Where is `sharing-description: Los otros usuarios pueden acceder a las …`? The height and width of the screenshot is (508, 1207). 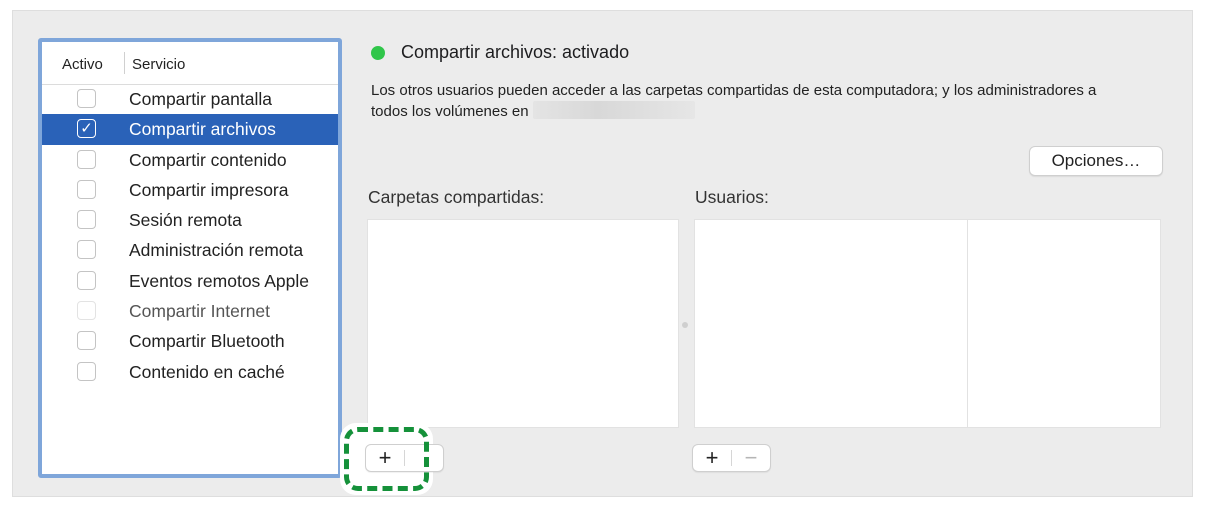
sharing-description: Los otros usuarios pueden acceder a las … is located at coordinates (751, 101).